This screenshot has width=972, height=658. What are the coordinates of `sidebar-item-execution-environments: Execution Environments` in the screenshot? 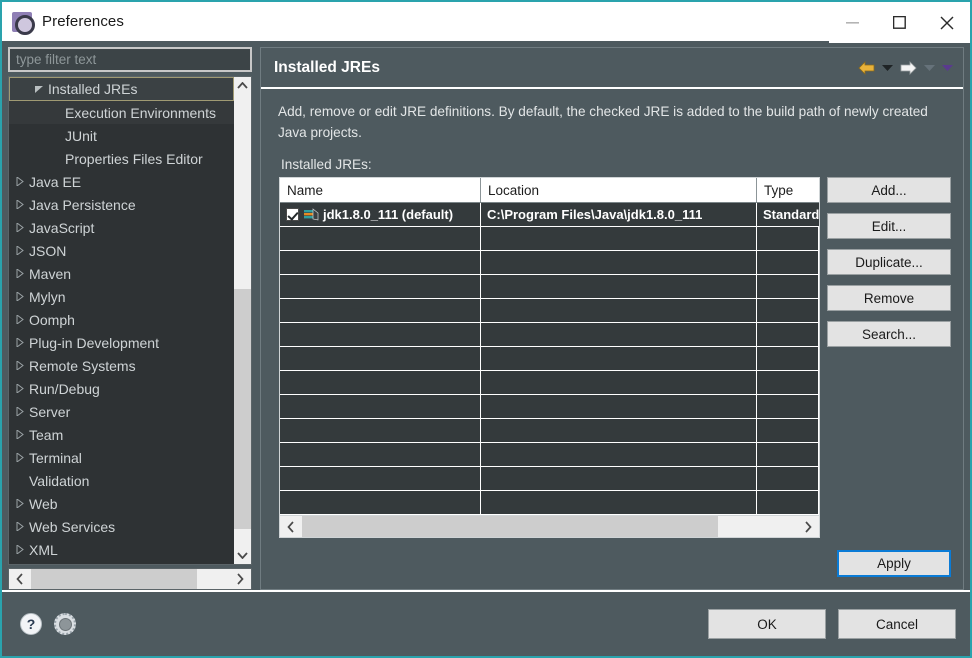 It's located at (121, 112).